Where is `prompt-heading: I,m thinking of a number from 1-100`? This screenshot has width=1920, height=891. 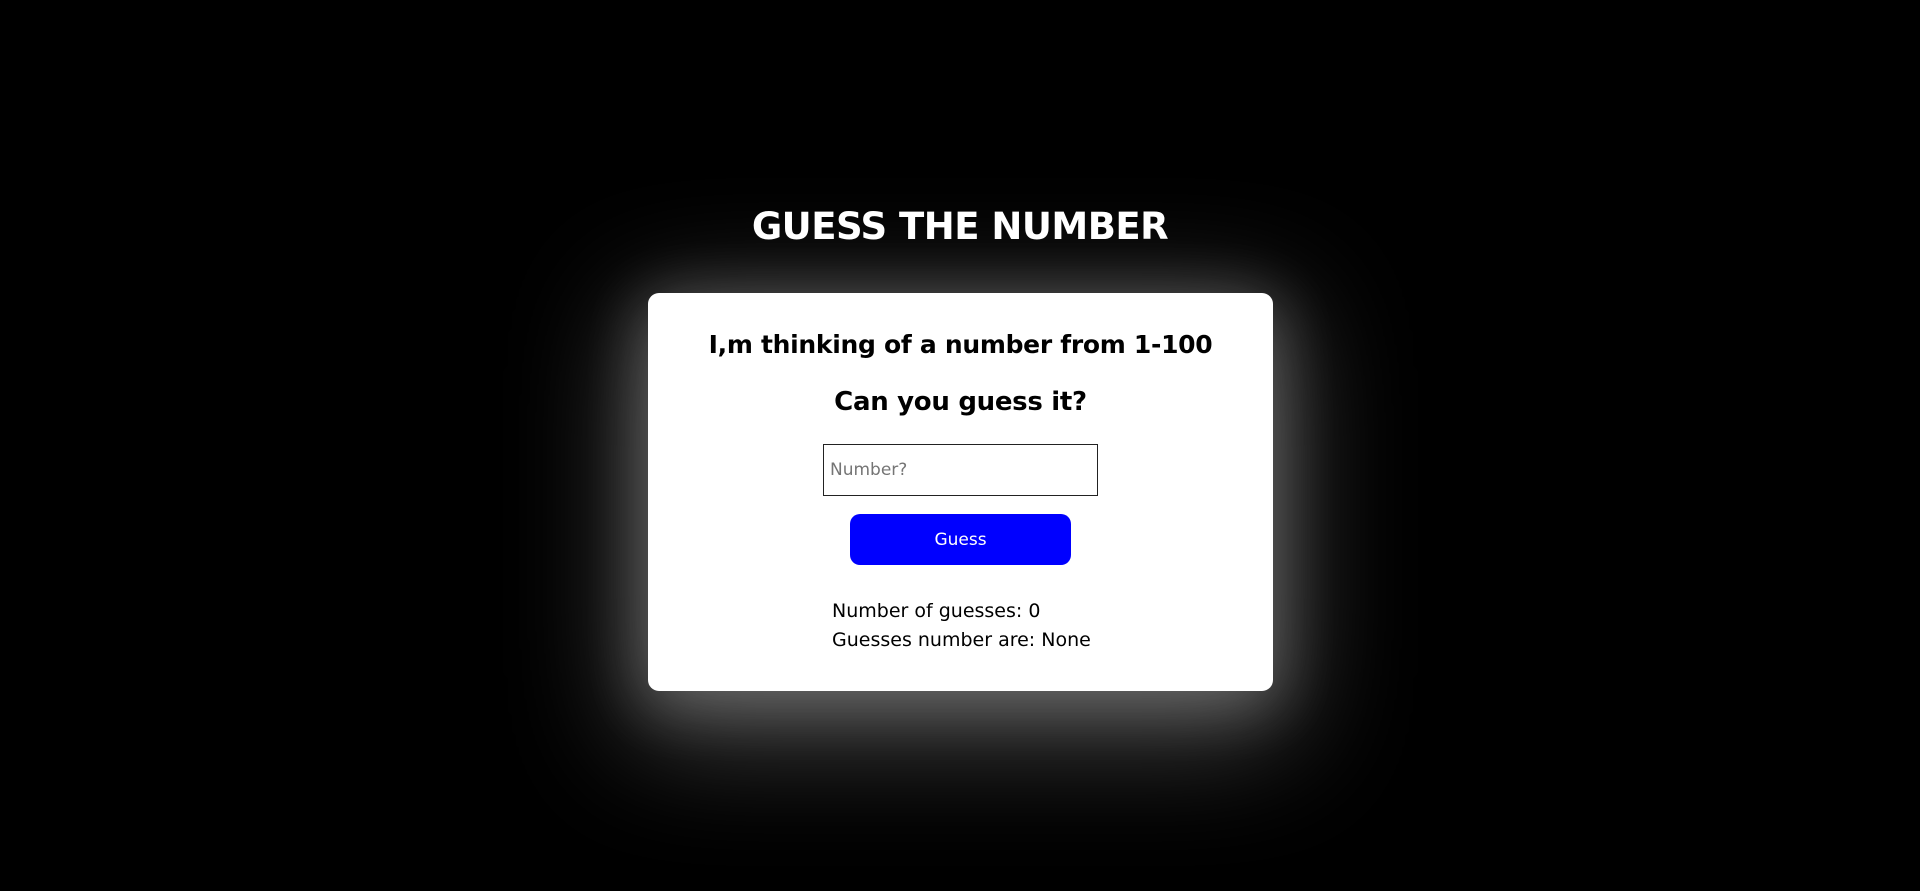 prompt-heading: I,m thinking of a number from 1-100 is located at coordinates (960, 344).